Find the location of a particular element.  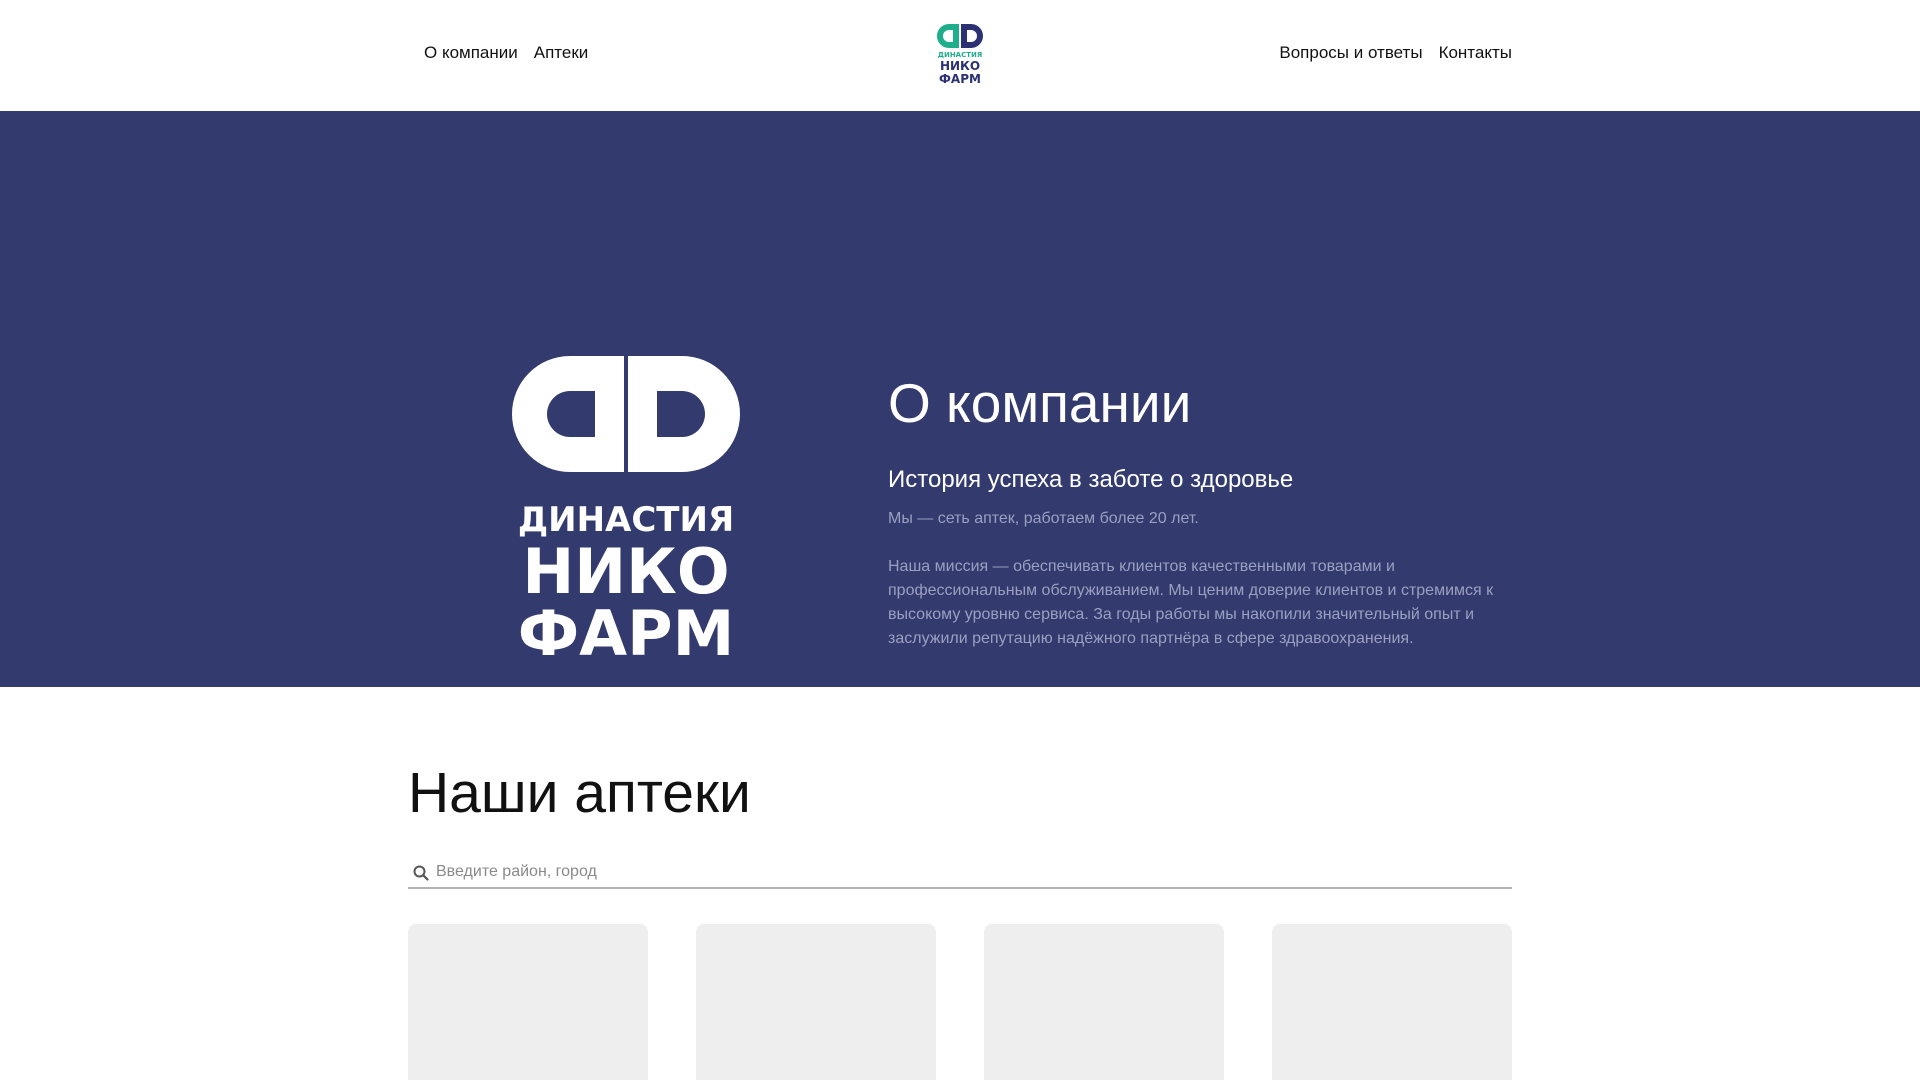

about-title: О компании is located at coordinates (1040, 403).